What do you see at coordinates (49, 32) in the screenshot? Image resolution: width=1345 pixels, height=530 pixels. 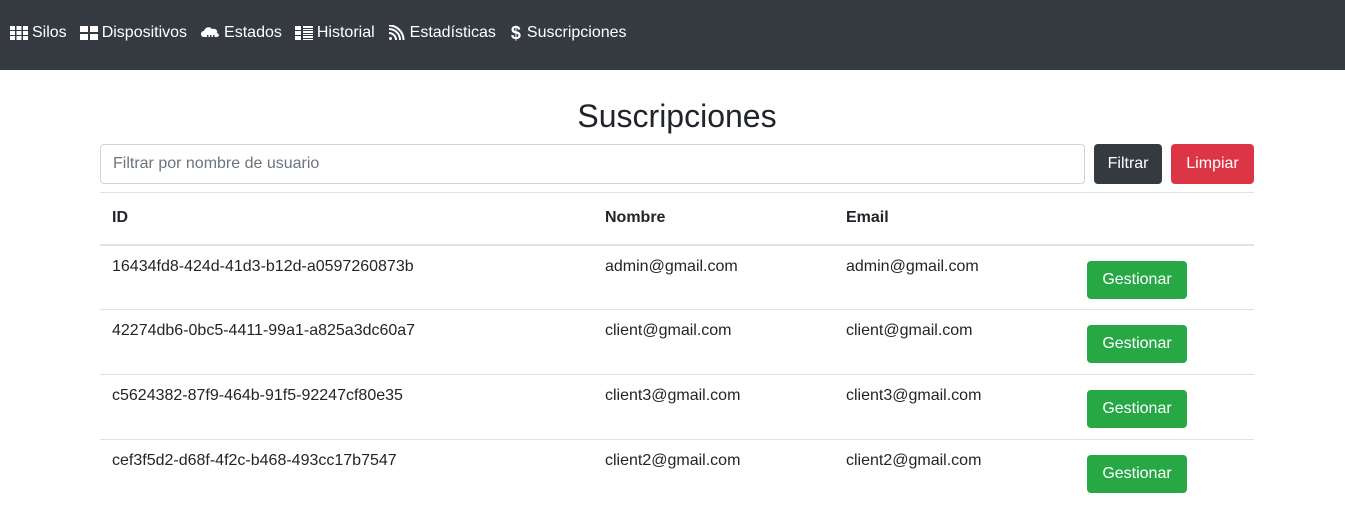 I see `nav-label-silos: Silos` at bounding box center [49, 32].